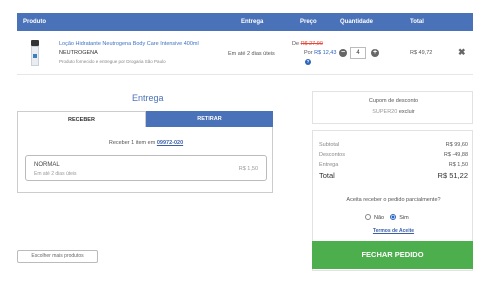  I want to click on radio-nao: Não, so click(375, 218).